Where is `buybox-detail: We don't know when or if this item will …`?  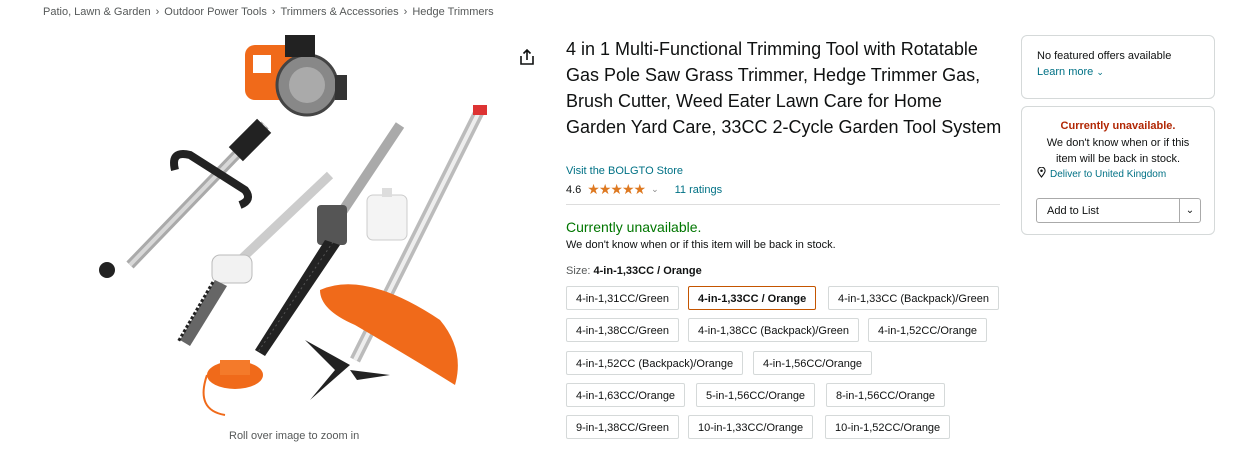
buybox-detail: We don't know when or if this item will … is located at coordinates (1118, 151).